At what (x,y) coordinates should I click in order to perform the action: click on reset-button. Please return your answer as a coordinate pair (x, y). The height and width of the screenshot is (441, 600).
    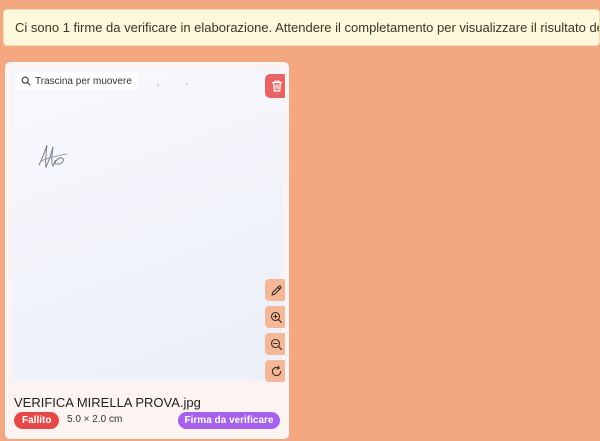
    Looking at the image, I should click on (275, 371).